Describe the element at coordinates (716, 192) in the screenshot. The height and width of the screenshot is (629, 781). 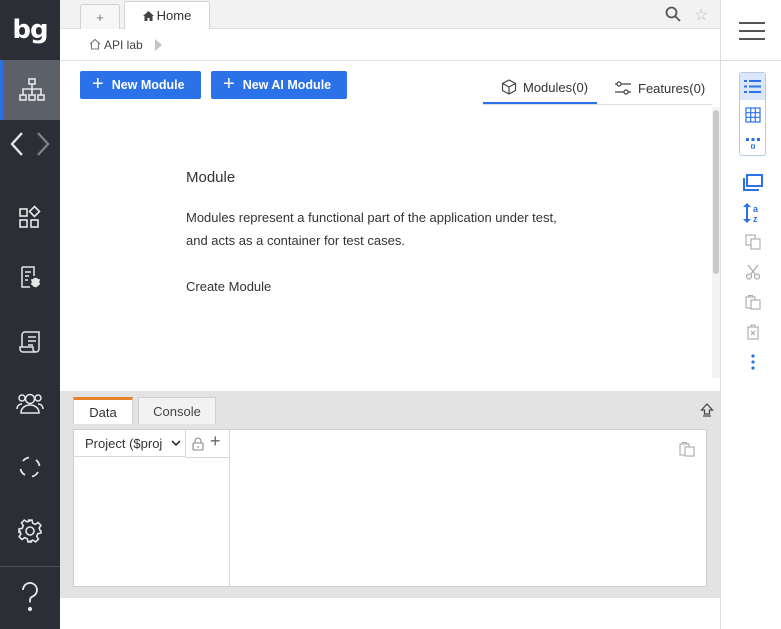
I see `content-scrollbar-thumb` at that location.